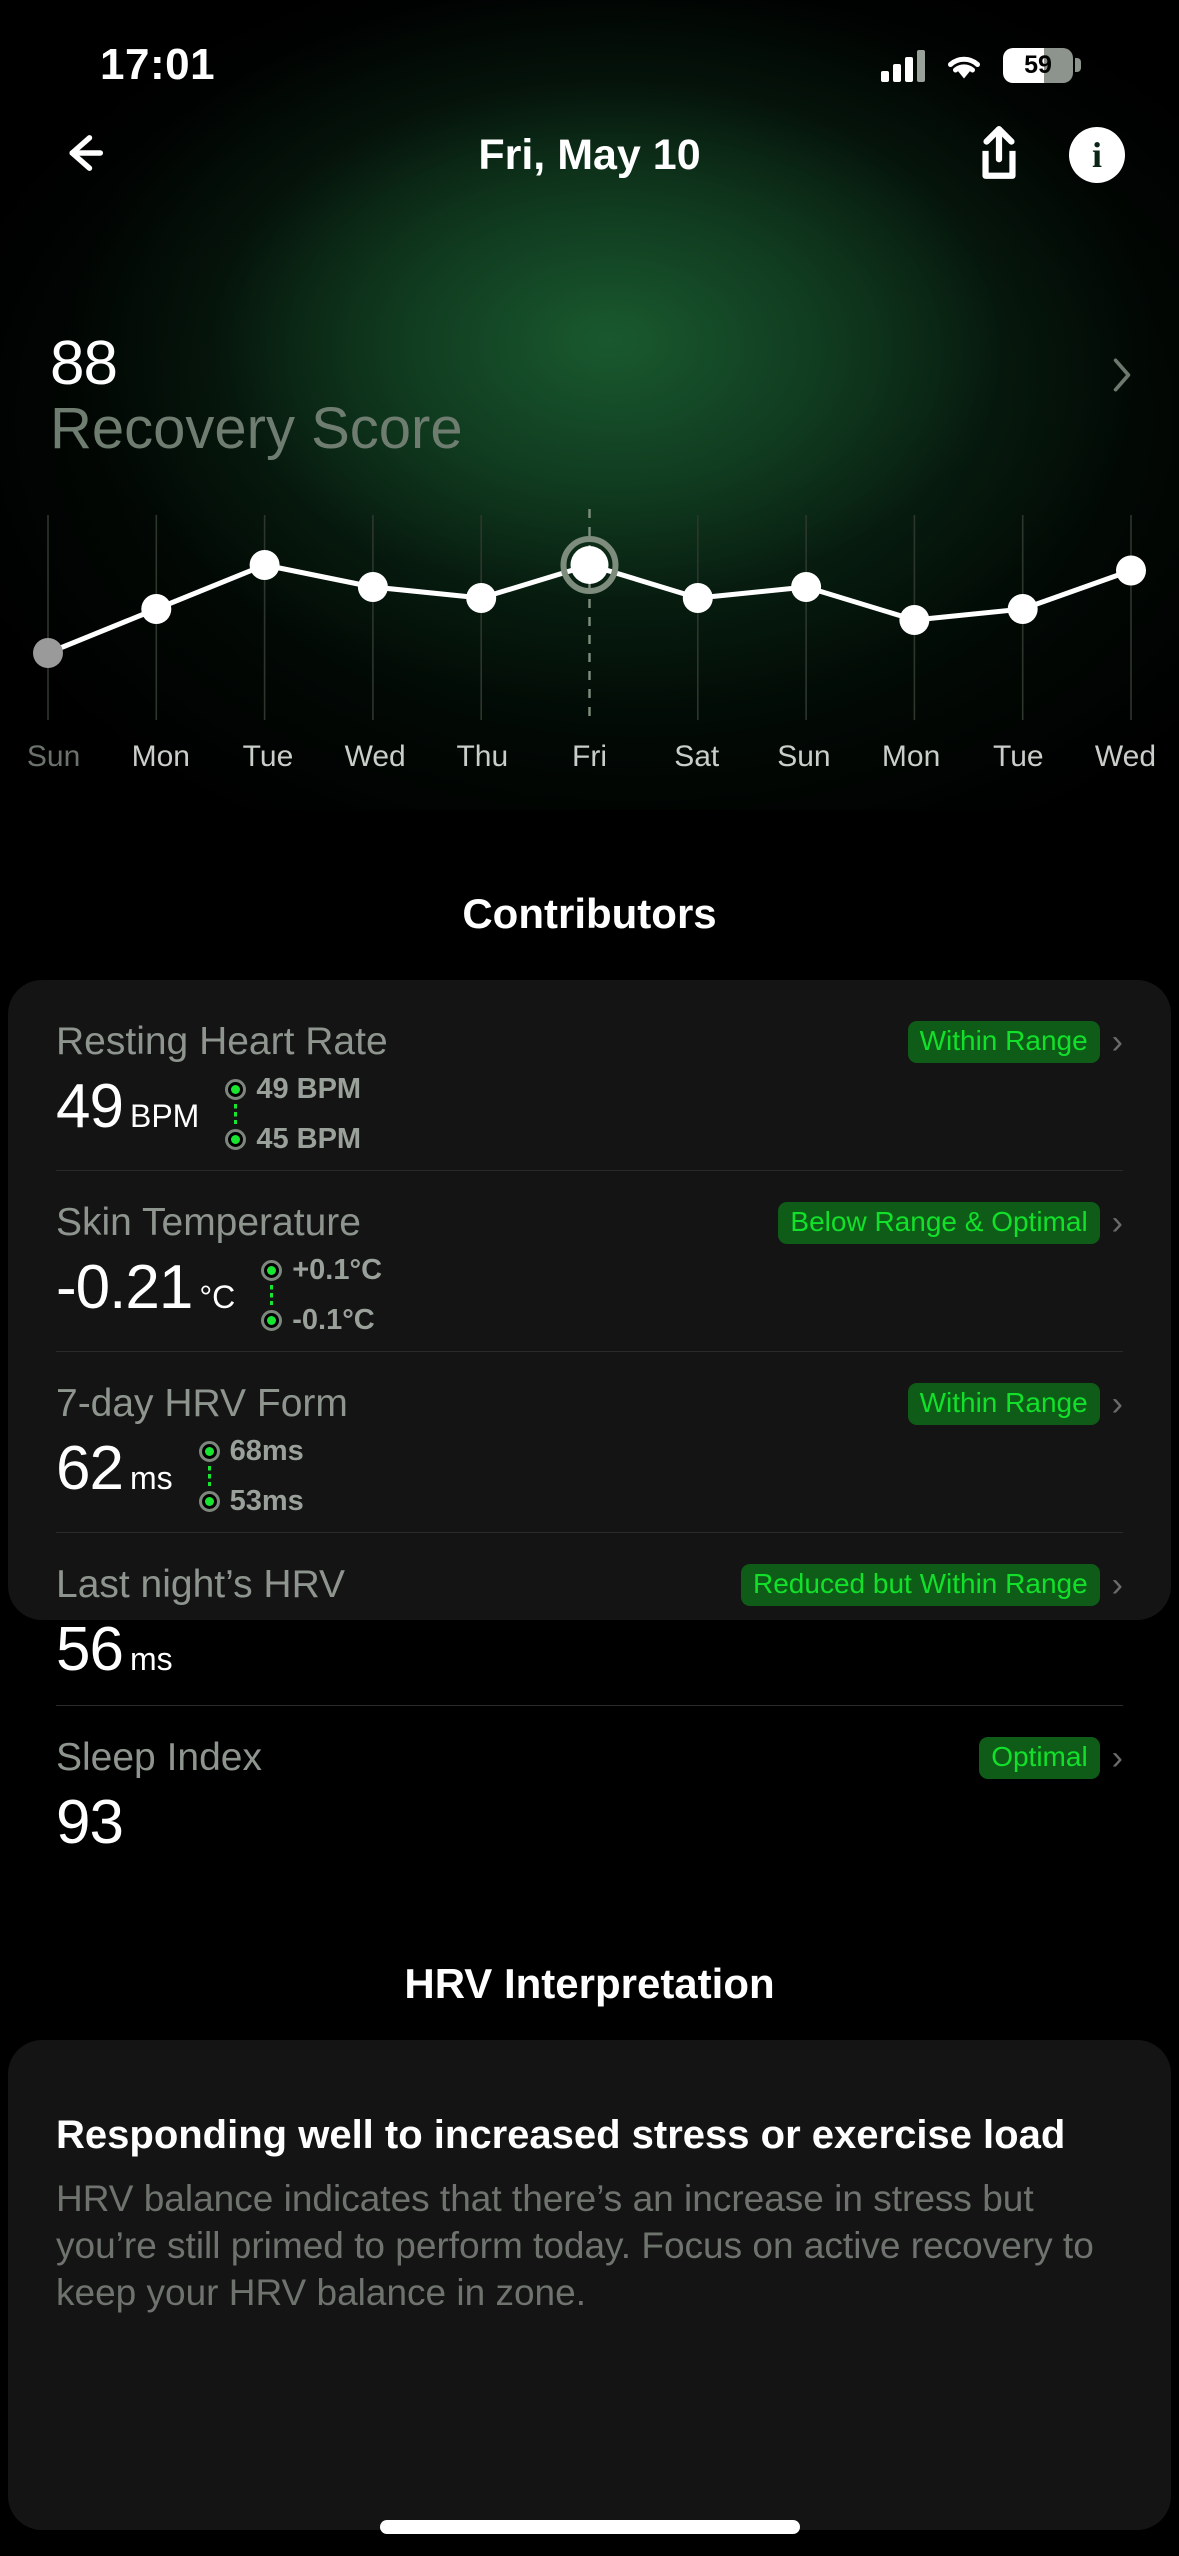 The height and width of the screenshot is (2556, 1179). Describe the element at coordinates (589, 1475) in the screenshot. I see `contributor-row-body: 62 ms 68ms 53ms` at that location.